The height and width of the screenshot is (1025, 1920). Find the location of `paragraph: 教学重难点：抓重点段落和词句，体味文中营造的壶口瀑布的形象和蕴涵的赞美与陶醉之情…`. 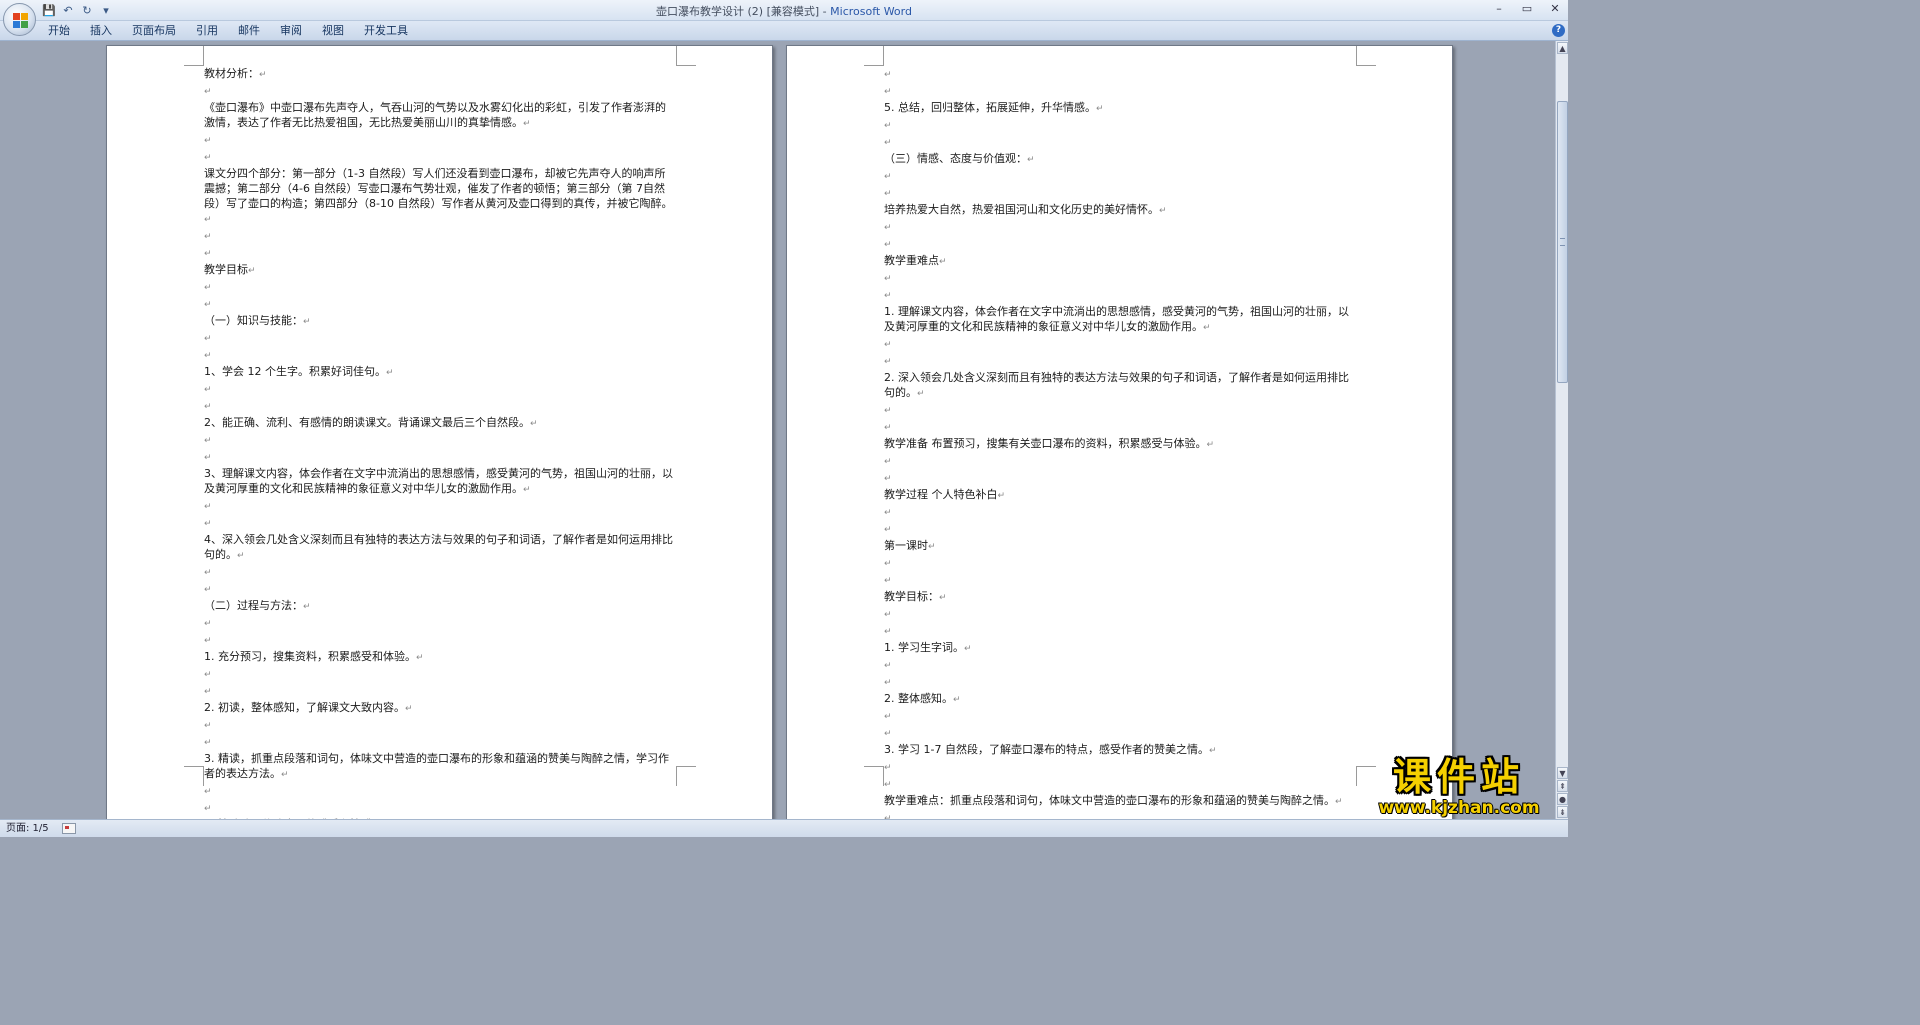

paragraph: 教学重难点：抓重点段落和词句，体味文中营造的壶口瀑布的形象和蕴涵的赞美与陶醉之情… is located at coordinates (1120, 801).